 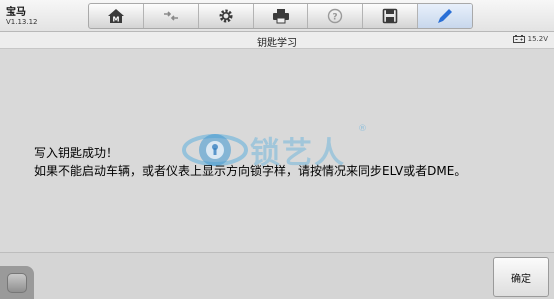 I want to click on sub-header: 钥匙学习 15.2V, so click(x=277, y=40).